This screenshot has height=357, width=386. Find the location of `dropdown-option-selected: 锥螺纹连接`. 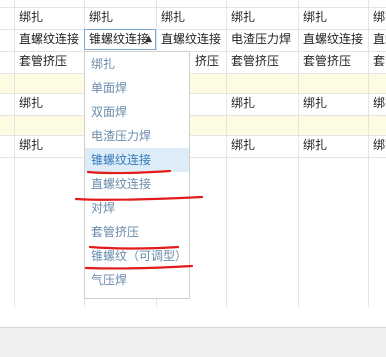

dropdown-option-selected: 锥螺纹连接 is located at coordinates (137, 160).